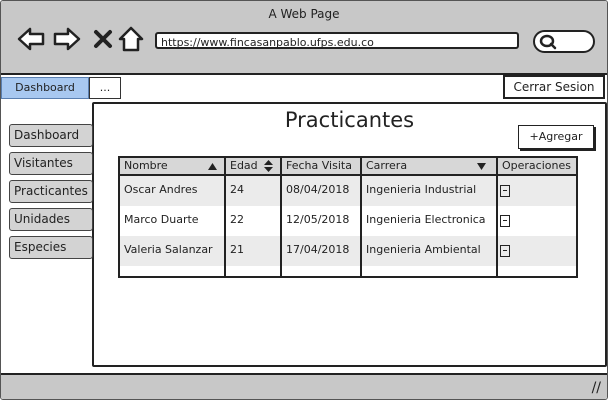 This screenshot has width=608, height=400. What do you see at coordinates (423, 249) in the screenshot?
I see `cell-carrera: Ingenieria Ambiental` at bounding box center [423, 249].